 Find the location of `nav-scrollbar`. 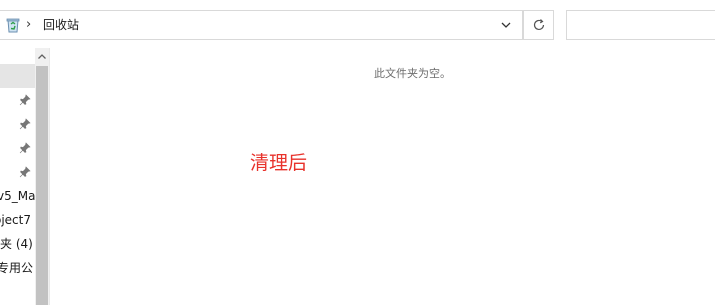

nav-scrollbar is located at coordinates (42, 176).